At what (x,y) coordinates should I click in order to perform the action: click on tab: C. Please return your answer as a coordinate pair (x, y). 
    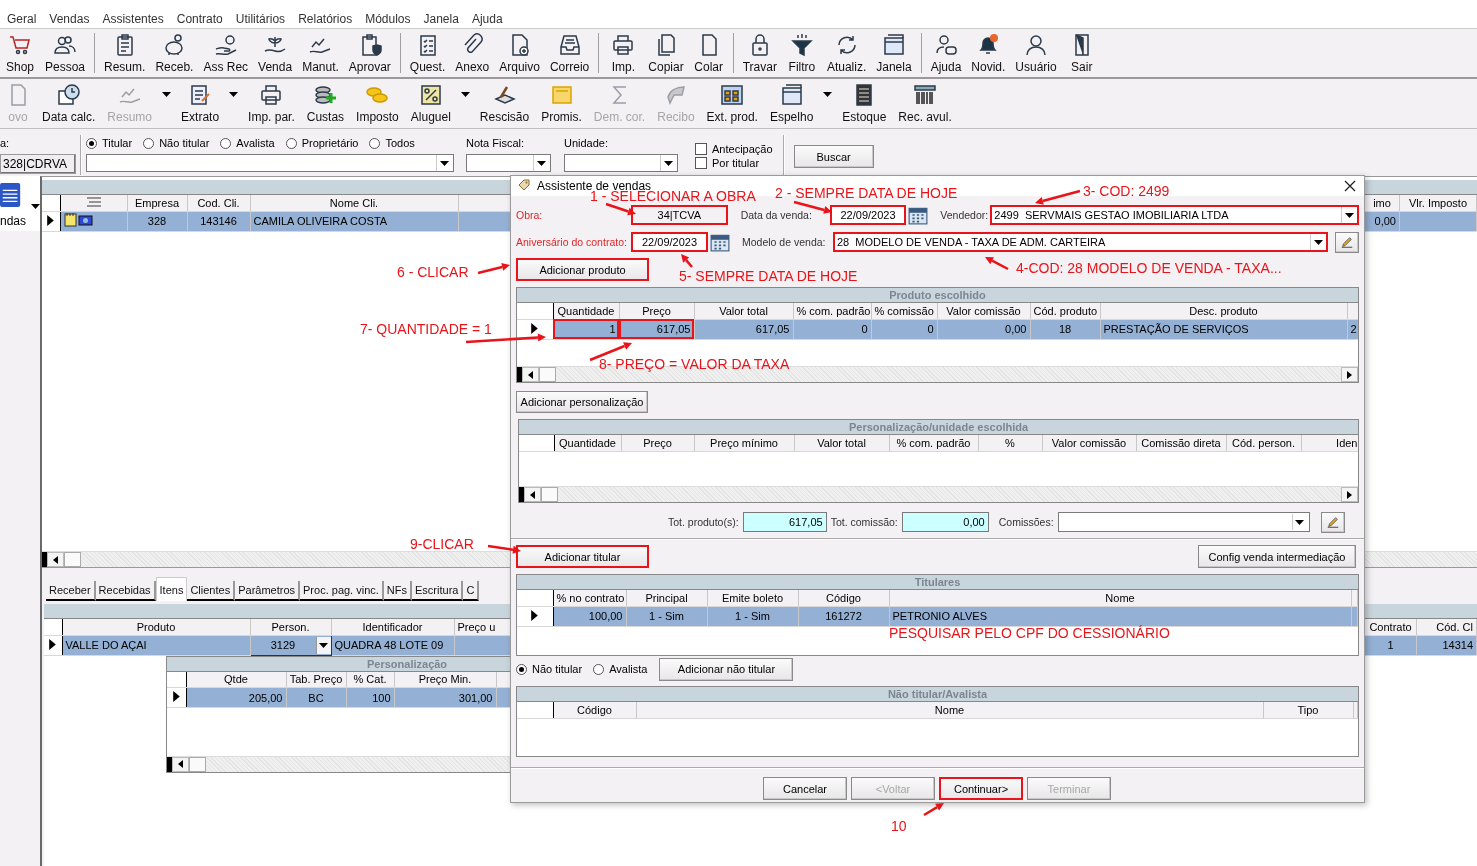
    Looking at the image, I should click on (471, 591).